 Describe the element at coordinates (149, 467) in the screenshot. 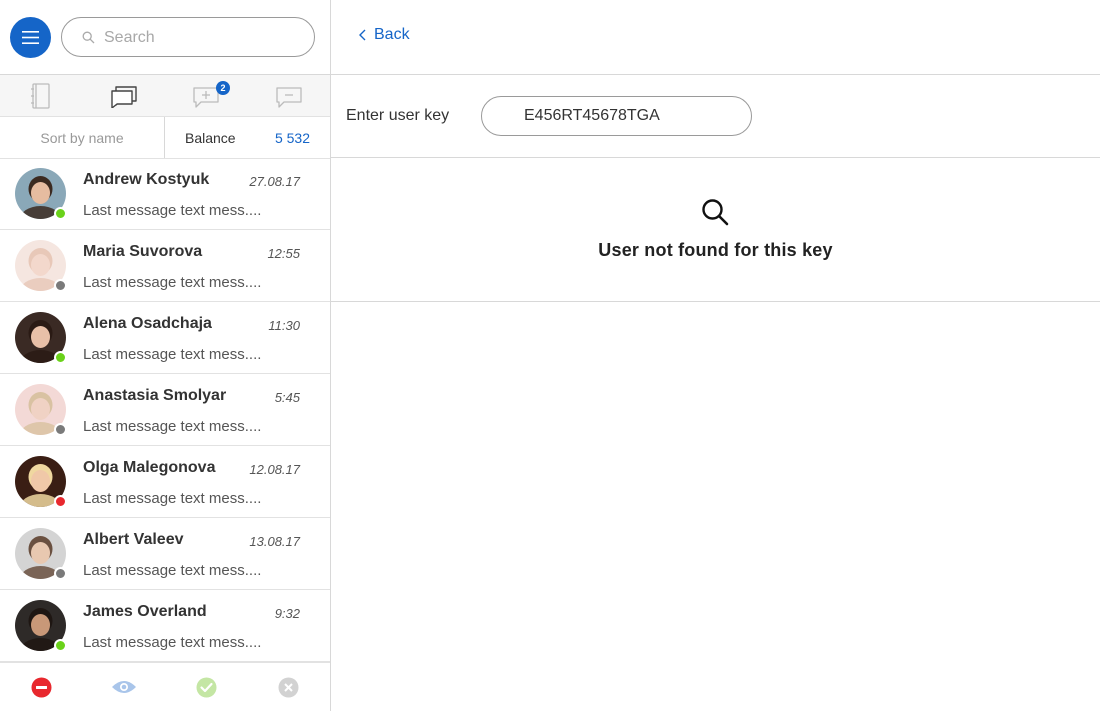

I see `contact-name: Olga Malegonova` at that location.